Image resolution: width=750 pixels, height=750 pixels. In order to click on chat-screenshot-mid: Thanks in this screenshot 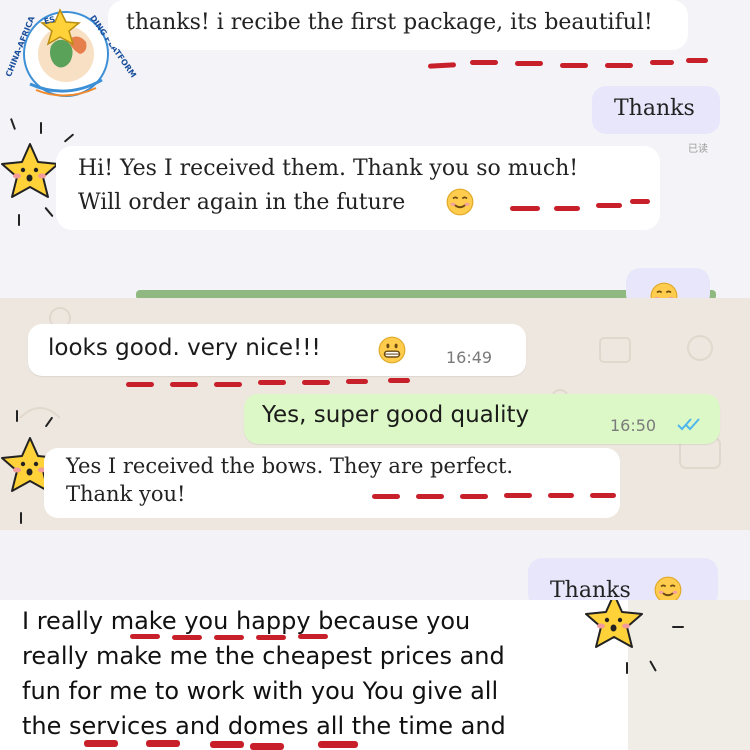, I will do `click(375, 565)`.